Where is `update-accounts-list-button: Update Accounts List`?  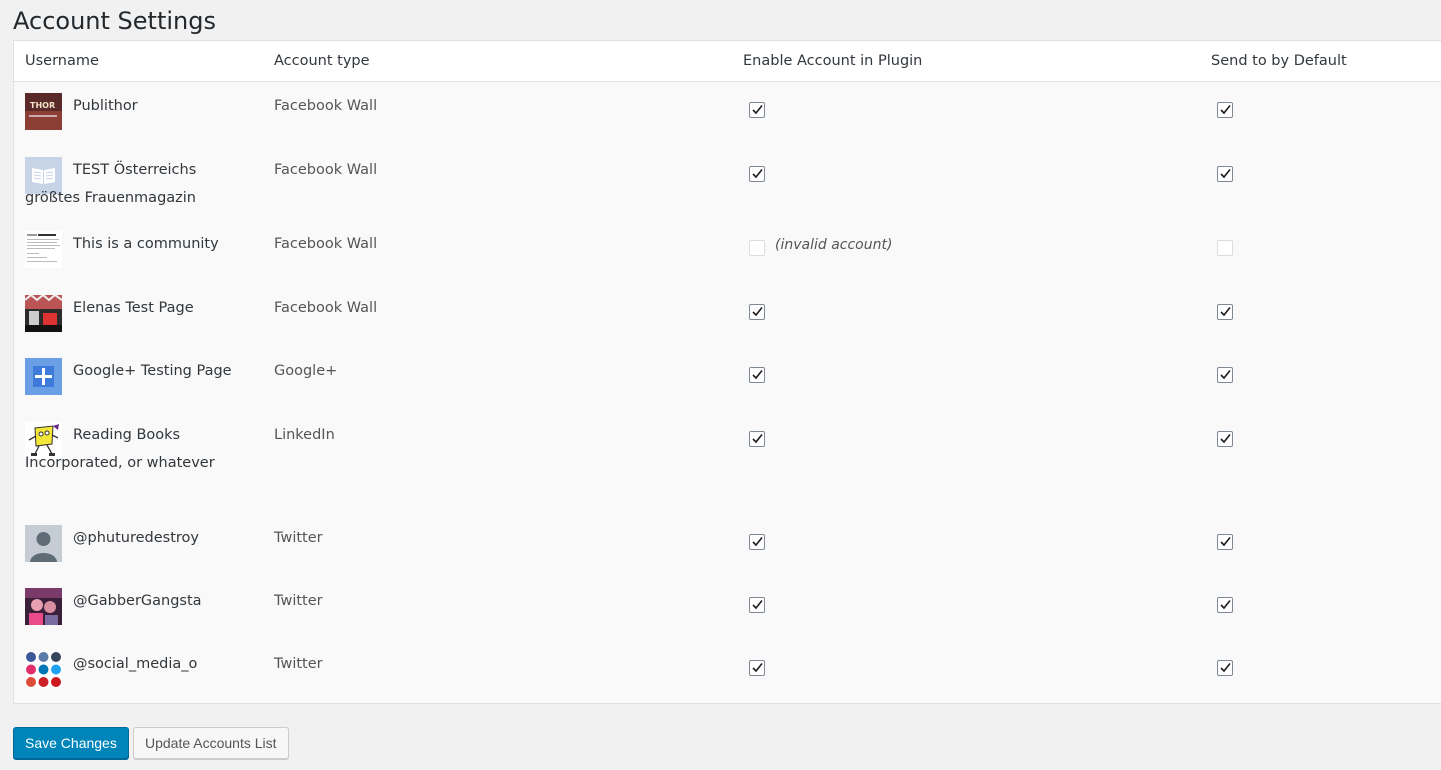
update-accounts-list-button: Update Accounts List is located at coordinates (211, 743).